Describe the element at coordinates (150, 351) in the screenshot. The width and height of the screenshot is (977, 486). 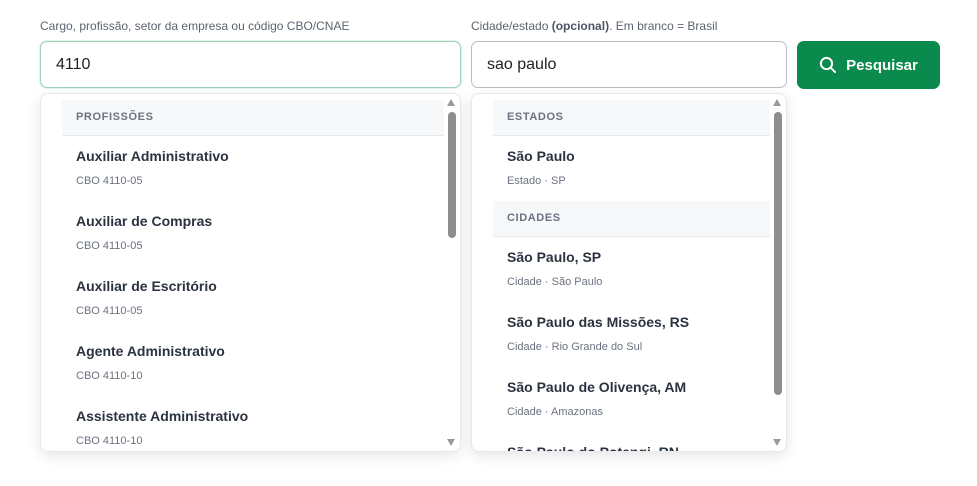
I see `job-suggestion-title: Agente Administrativo` at that location.